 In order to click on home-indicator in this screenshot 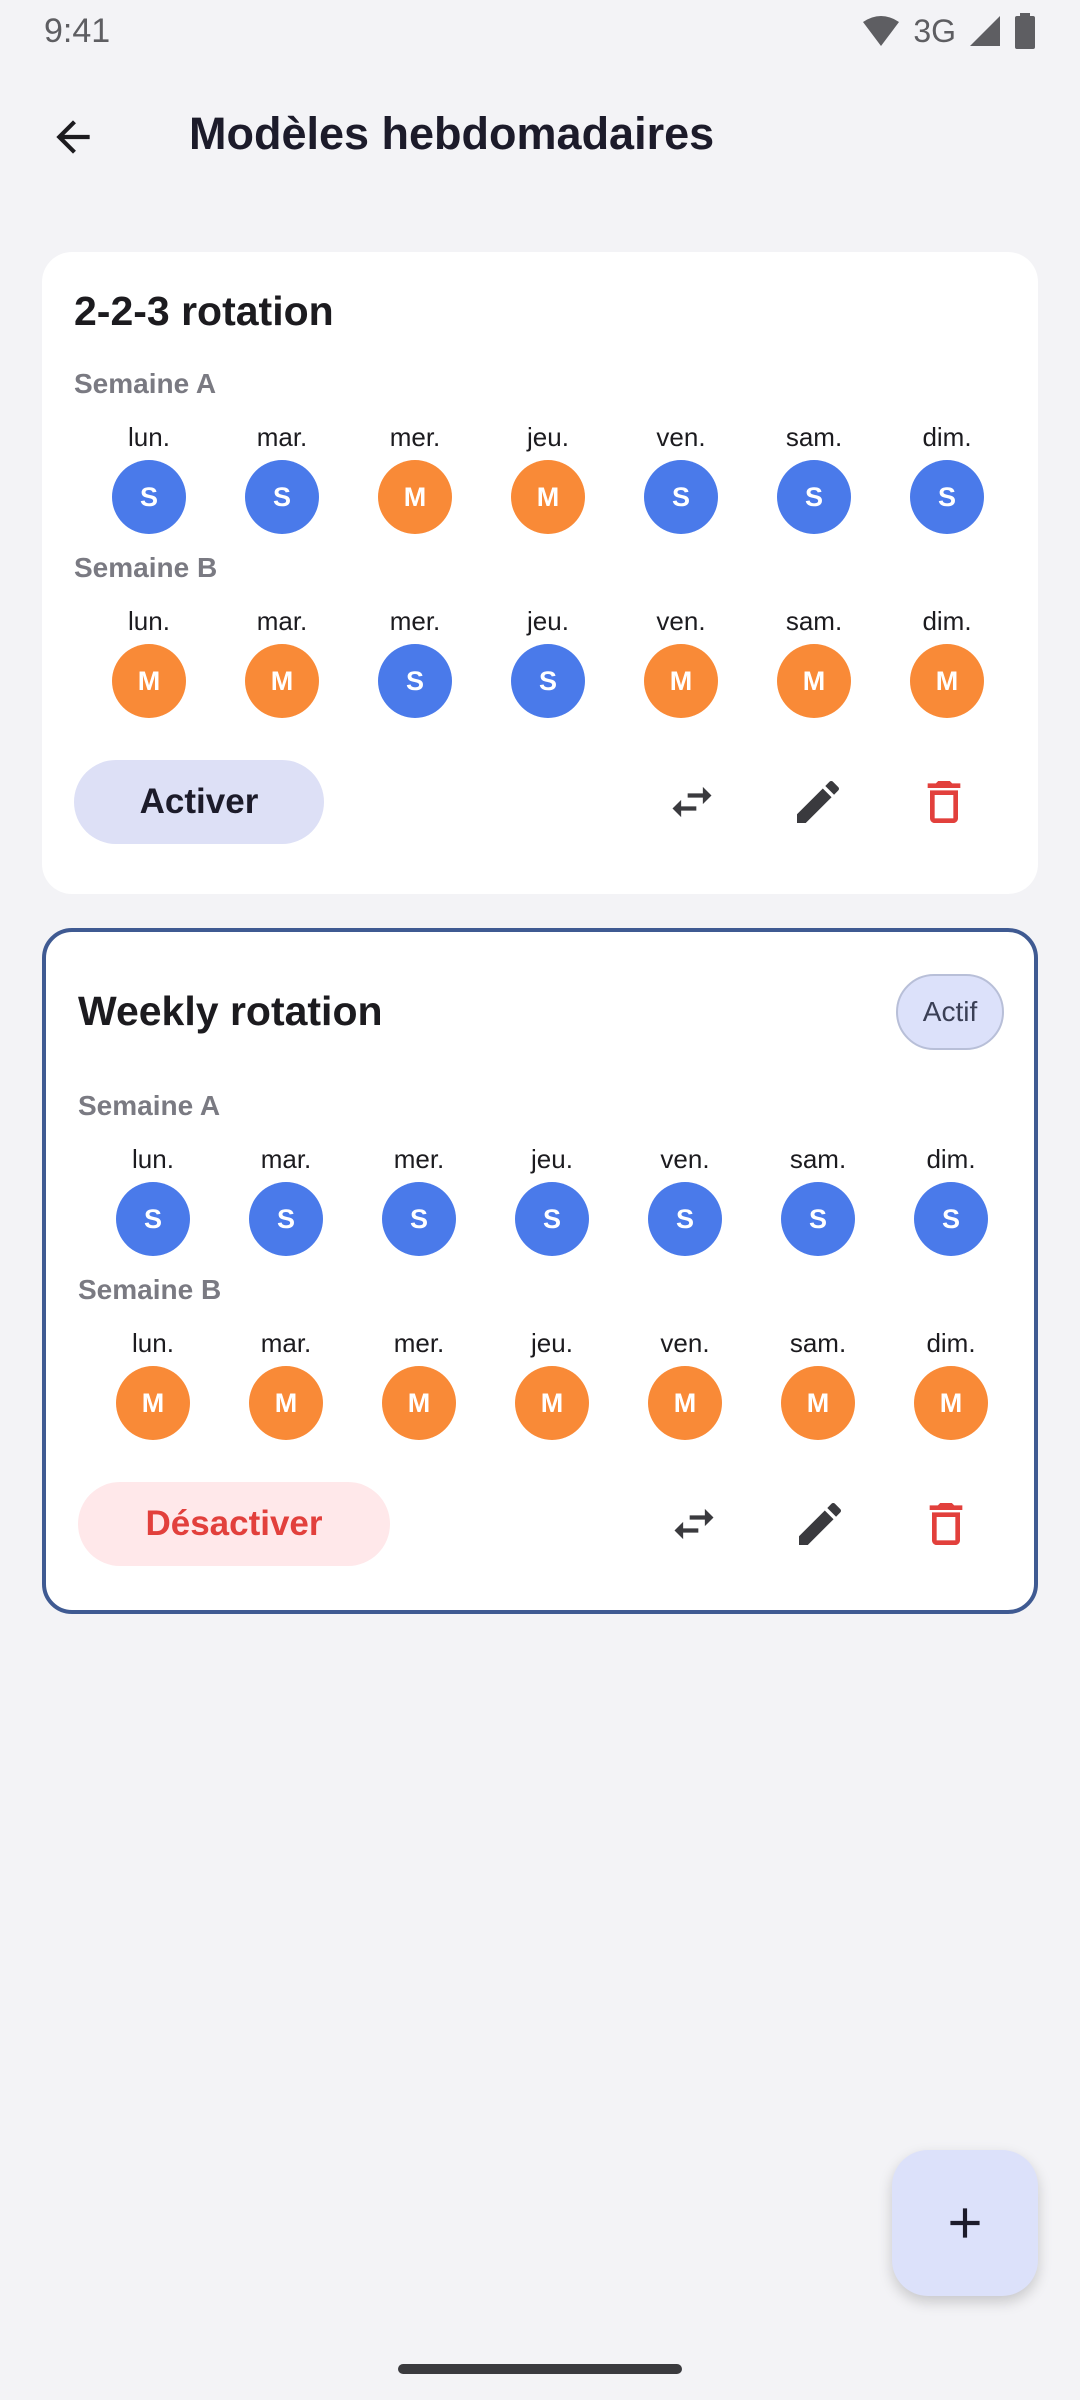, I will do `click(540, 2369)`.